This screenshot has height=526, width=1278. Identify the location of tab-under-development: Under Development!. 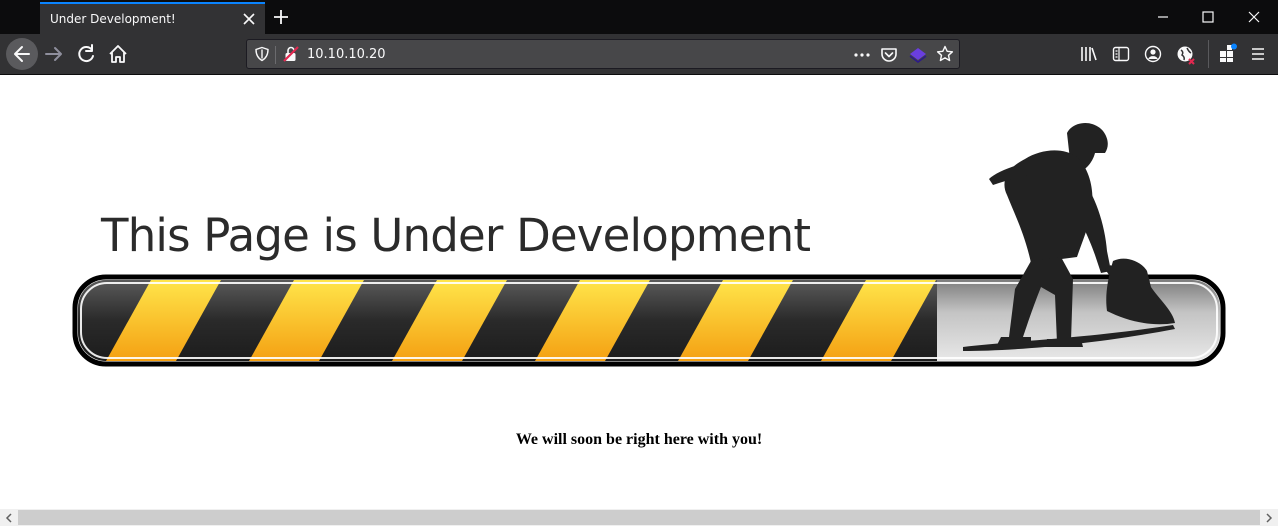
(152, 18).